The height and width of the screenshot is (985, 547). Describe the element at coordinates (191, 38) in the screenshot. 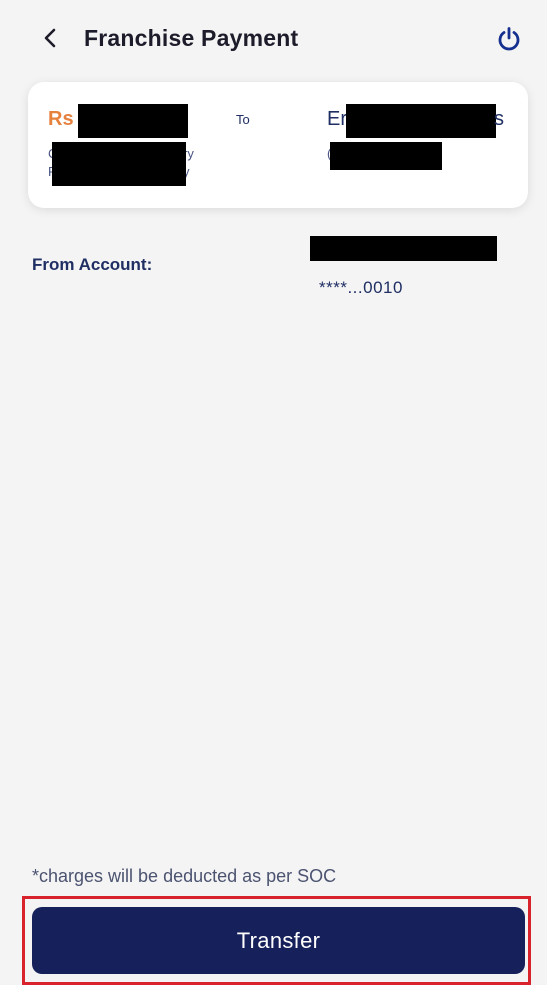

I see `page-title: Franchise Payment` at that location.